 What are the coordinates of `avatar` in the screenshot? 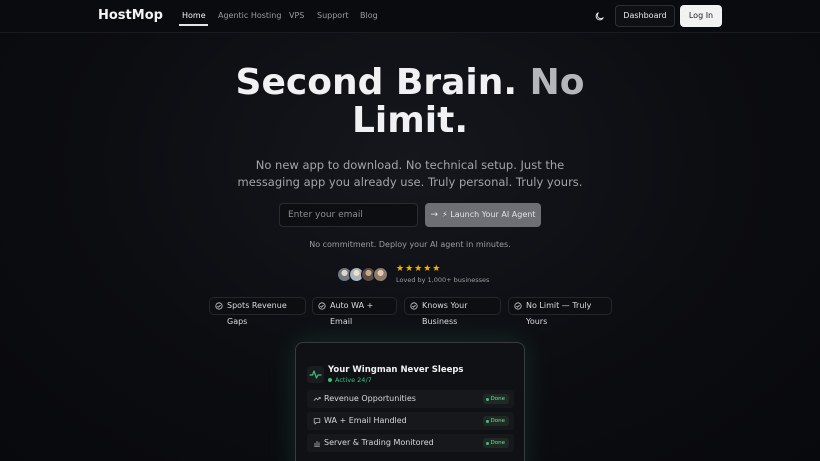 It's located at (380, 274).